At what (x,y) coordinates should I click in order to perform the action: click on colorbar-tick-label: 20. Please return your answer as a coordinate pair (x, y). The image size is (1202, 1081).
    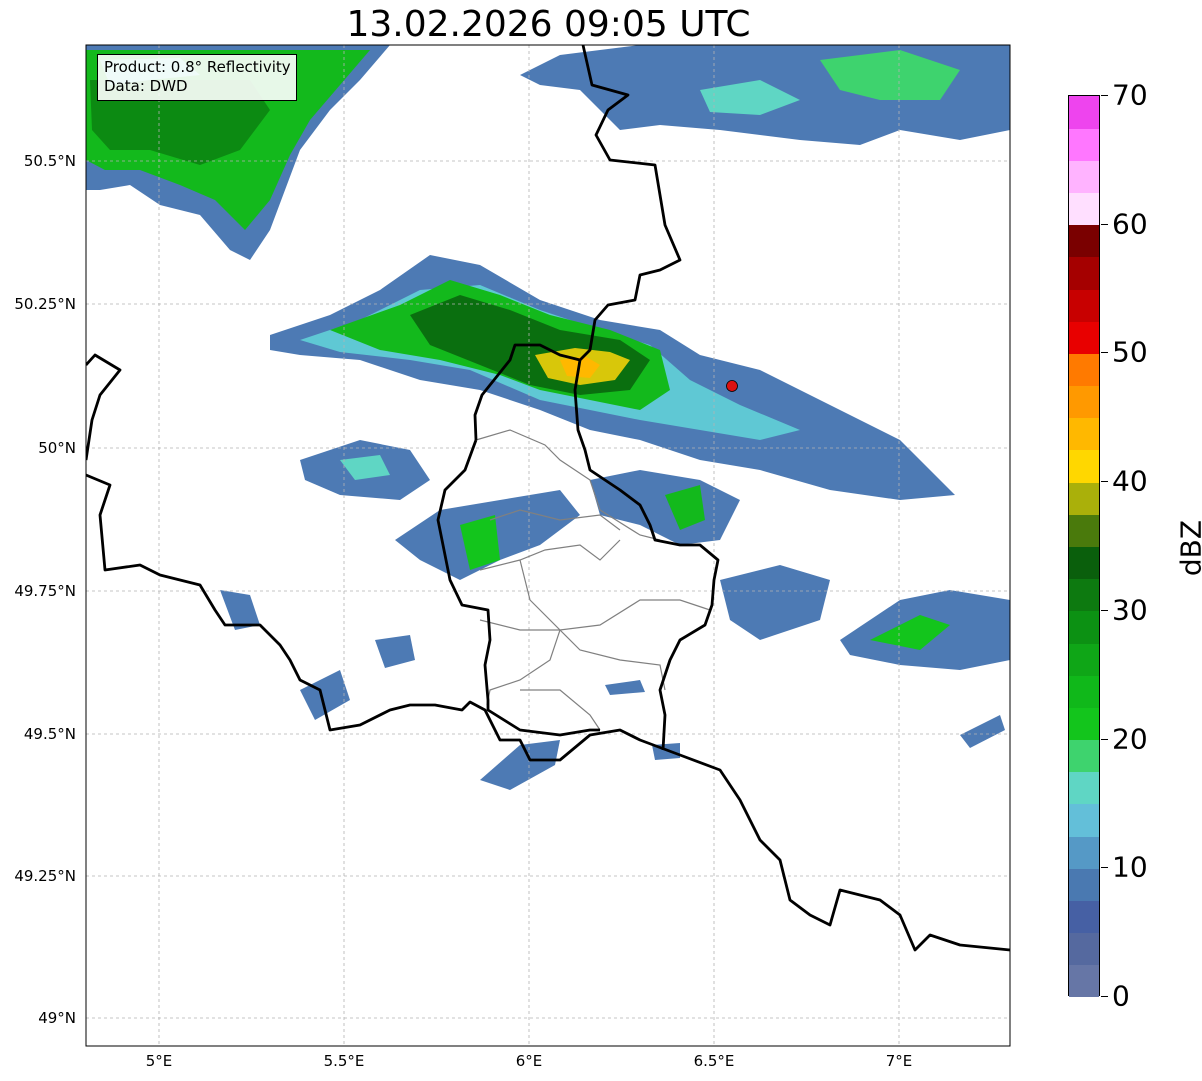
    Looking at the image, I should click on (1130, 739).